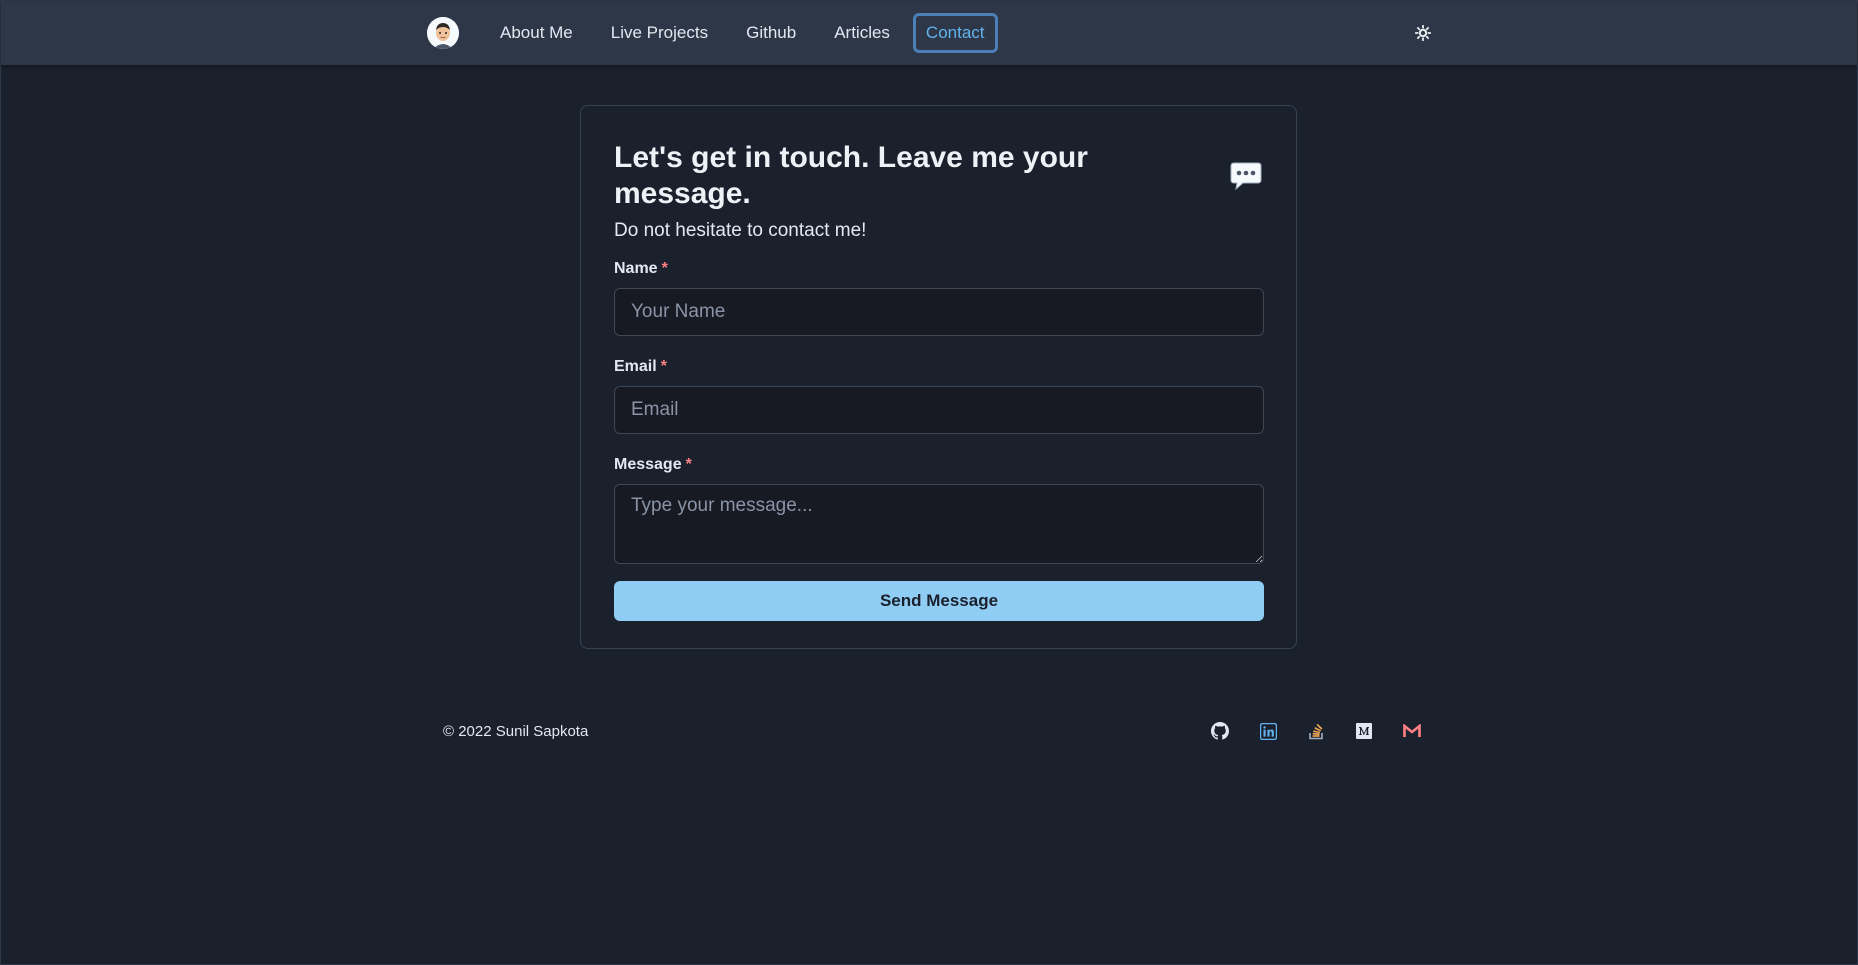 This screenshot has height=965, width=1858. I want to click on message-field-group: Message *, so click(939, 512).